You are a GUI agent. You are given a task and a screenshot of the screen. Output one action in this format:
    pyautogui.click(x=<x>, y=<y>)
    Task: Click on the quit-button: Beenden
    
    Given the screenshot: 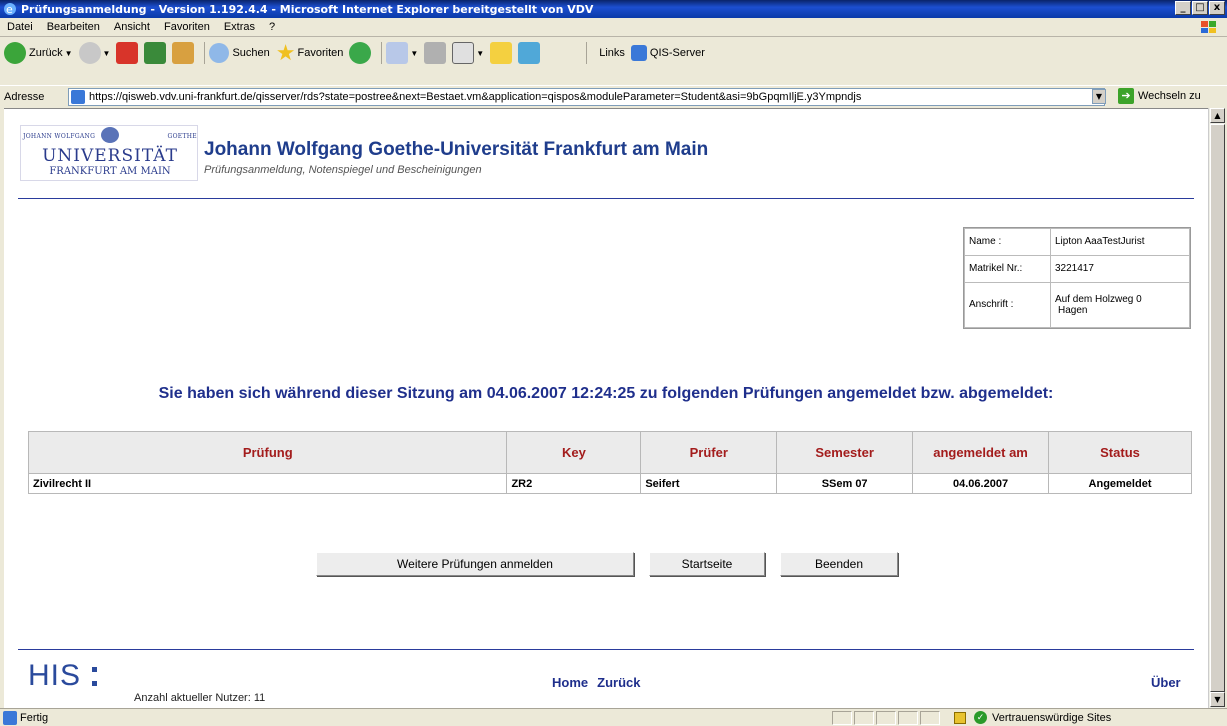 What is the action you would take?
    pyautogui.click(x=839, y=564)
    